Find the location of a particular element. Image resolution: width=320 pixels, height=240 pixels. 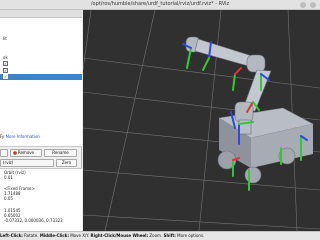

minimize-icon is located at coordinates (303, 5).